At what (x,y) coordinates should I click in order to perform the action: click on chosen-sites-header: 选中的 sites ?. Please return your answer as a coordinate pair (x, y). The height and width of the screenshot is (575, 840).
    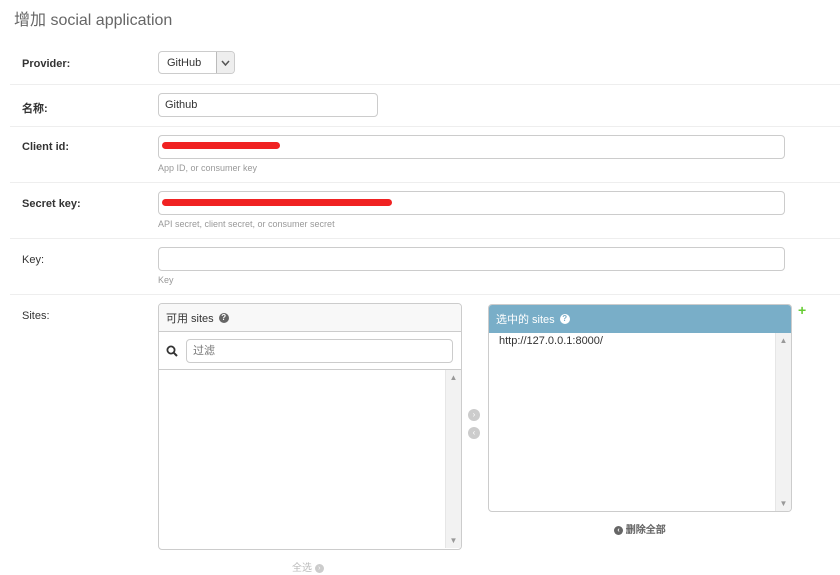
    Looking at the image, I should click on (640, 319).